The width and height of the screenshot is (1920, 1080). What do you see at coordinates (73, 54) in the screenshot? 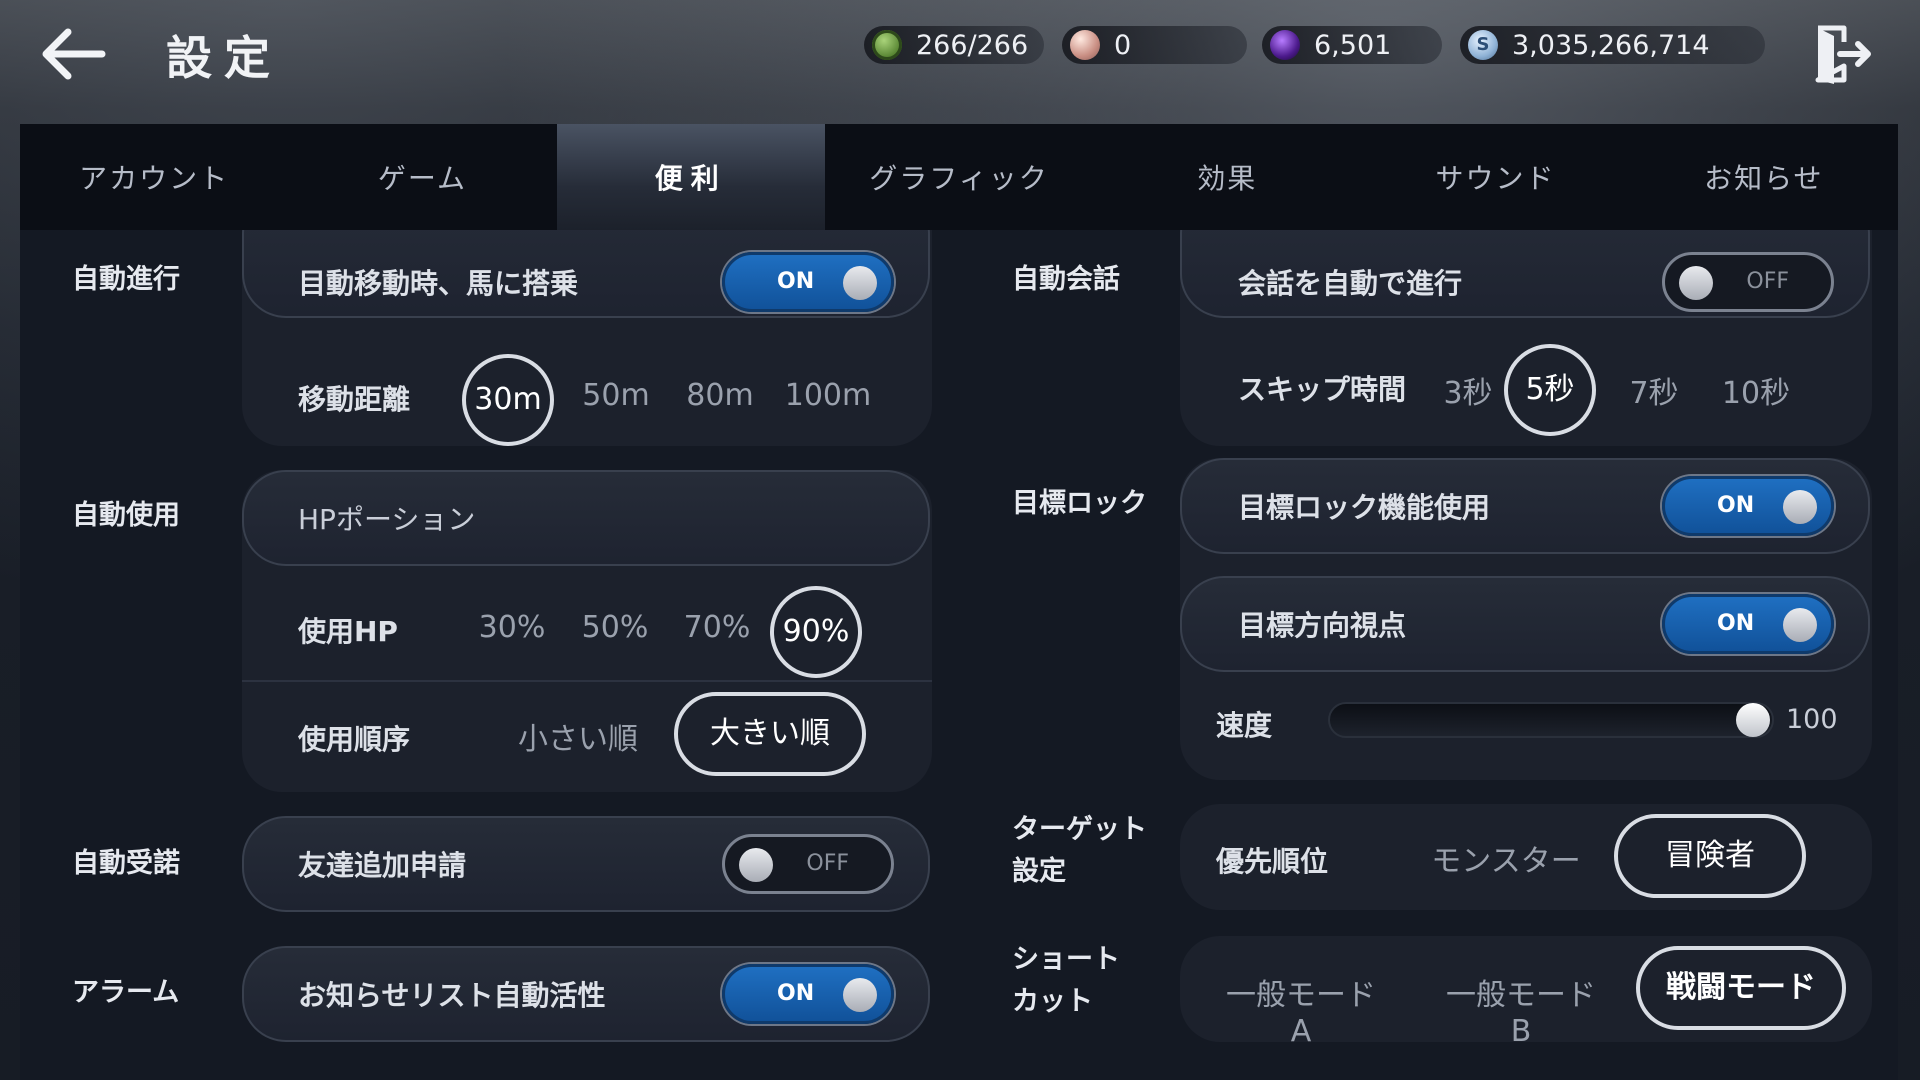
I see `back-arrow-icon` at bounding box center [73, 54].